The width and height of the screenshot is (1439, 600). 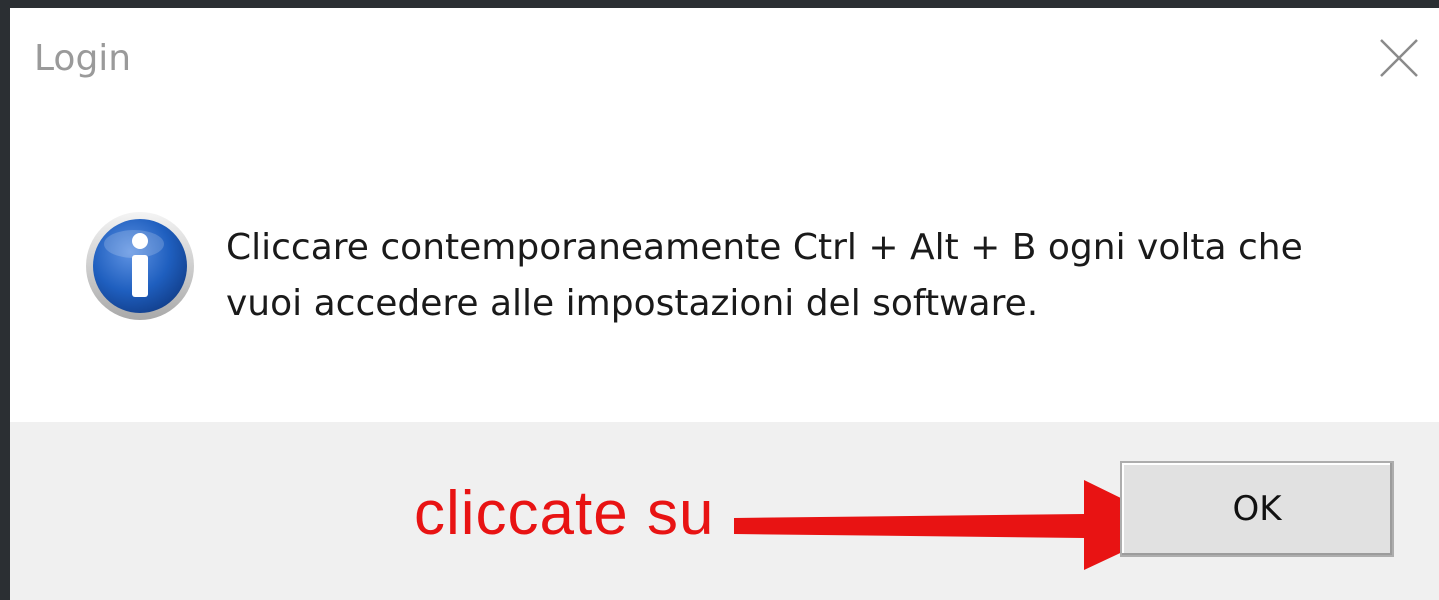 I want to click on close-button, so click(x=1399, y=58).